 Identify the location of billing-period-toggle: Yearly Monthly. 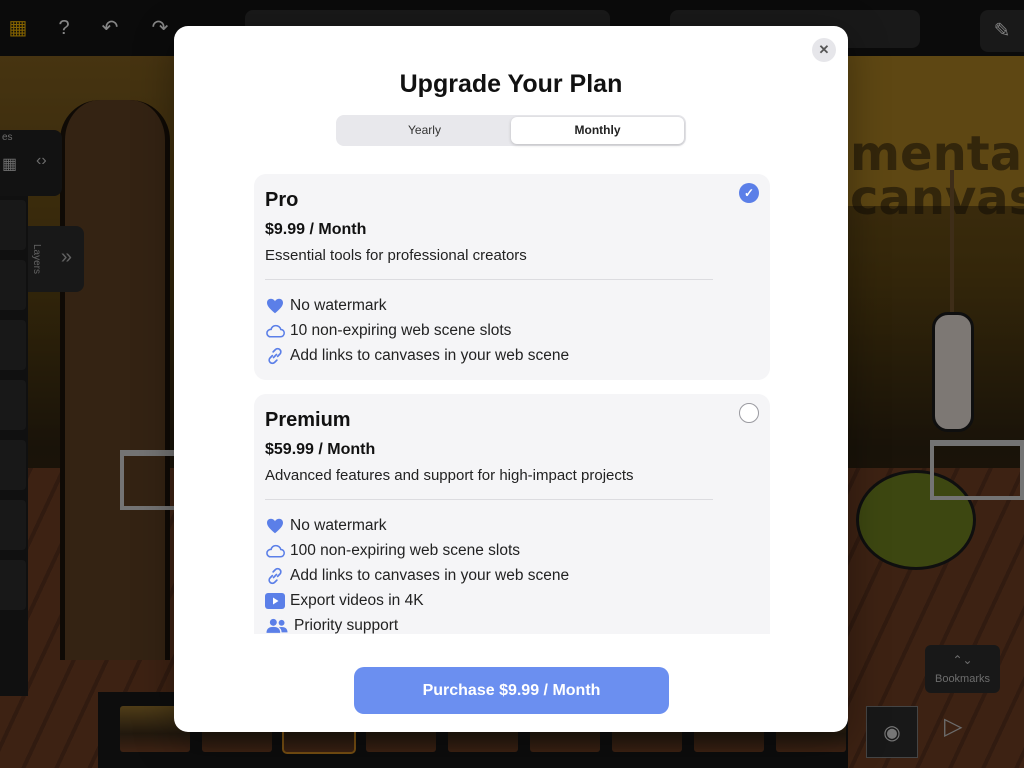
(511, 130).